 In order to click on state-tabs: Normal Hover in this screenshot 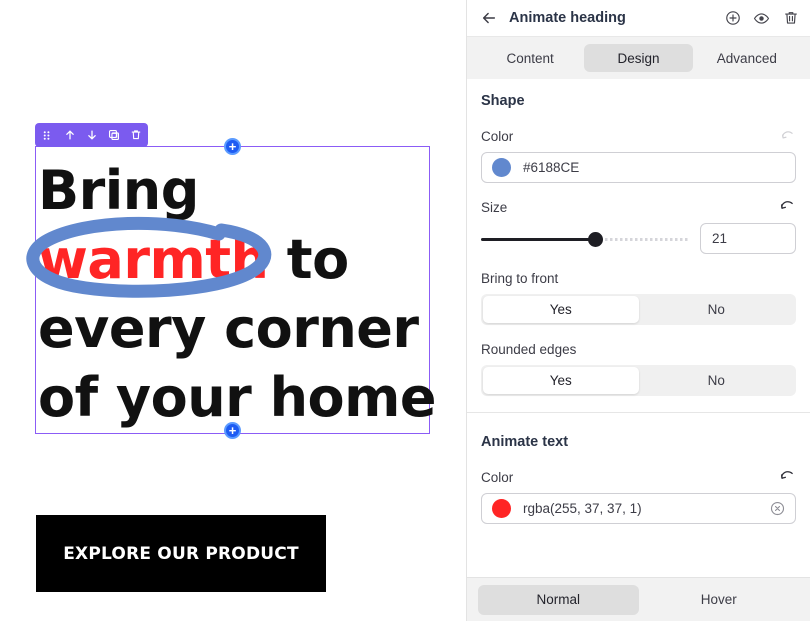, I will do `click(638, 599)`.